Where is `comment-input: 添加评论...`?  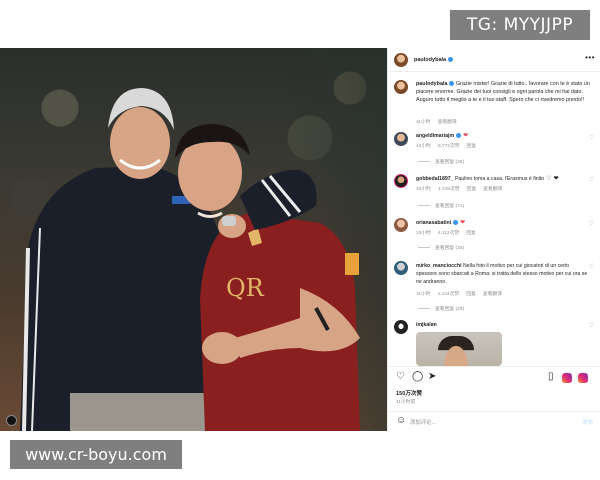 comment-input: 添加评论... is located at coordinates (423, 422).